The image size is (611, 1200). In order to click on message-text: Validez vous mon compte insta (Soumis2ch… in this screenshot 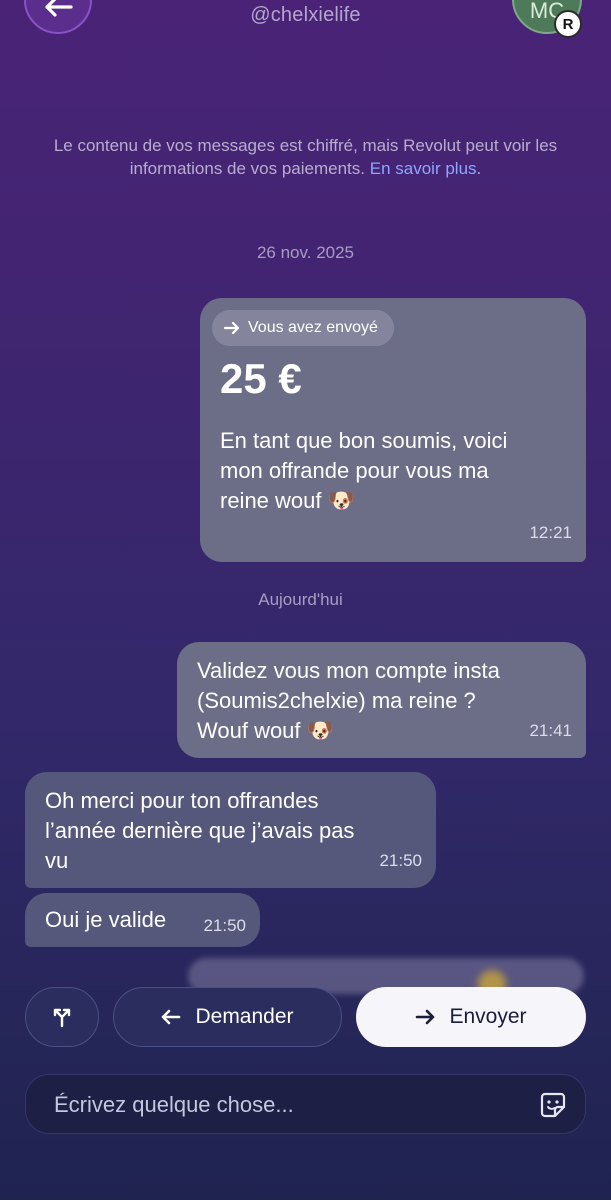, I will do `click(387, 701)`.